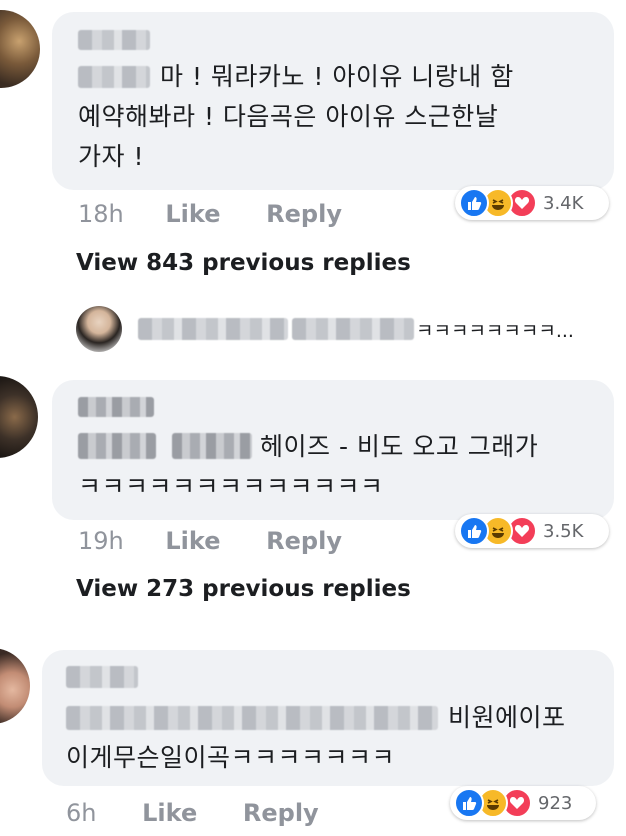  What do you see at coordinates (337, 76) in the screenshot?
I see `comment-text-line: 마 ! 뭐라카노 ! 아이유 니랑내 함` at bounding box center [337, 76].